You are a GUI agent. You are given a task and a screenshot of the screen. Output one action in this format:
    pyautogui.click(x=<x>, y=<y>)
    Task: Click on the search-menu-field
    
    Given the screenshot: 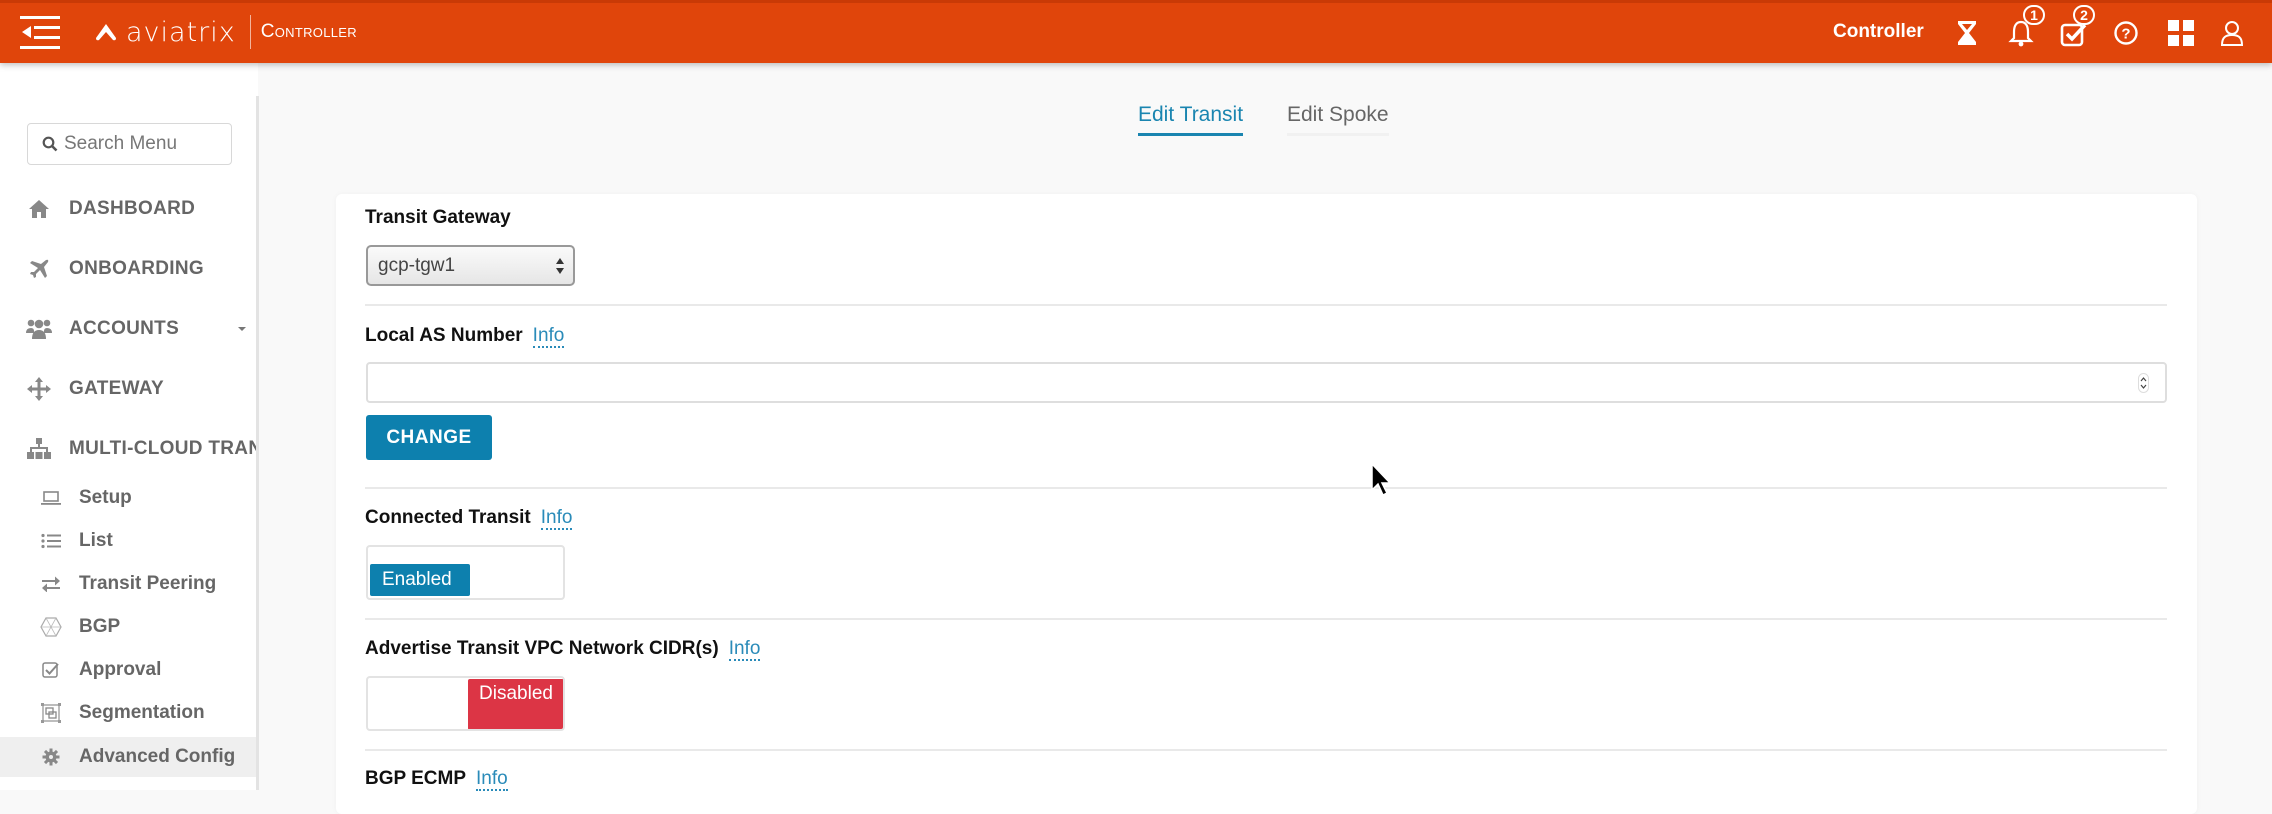 What is the action you would take?
    pyautogui.click(x=129, y=144)
    